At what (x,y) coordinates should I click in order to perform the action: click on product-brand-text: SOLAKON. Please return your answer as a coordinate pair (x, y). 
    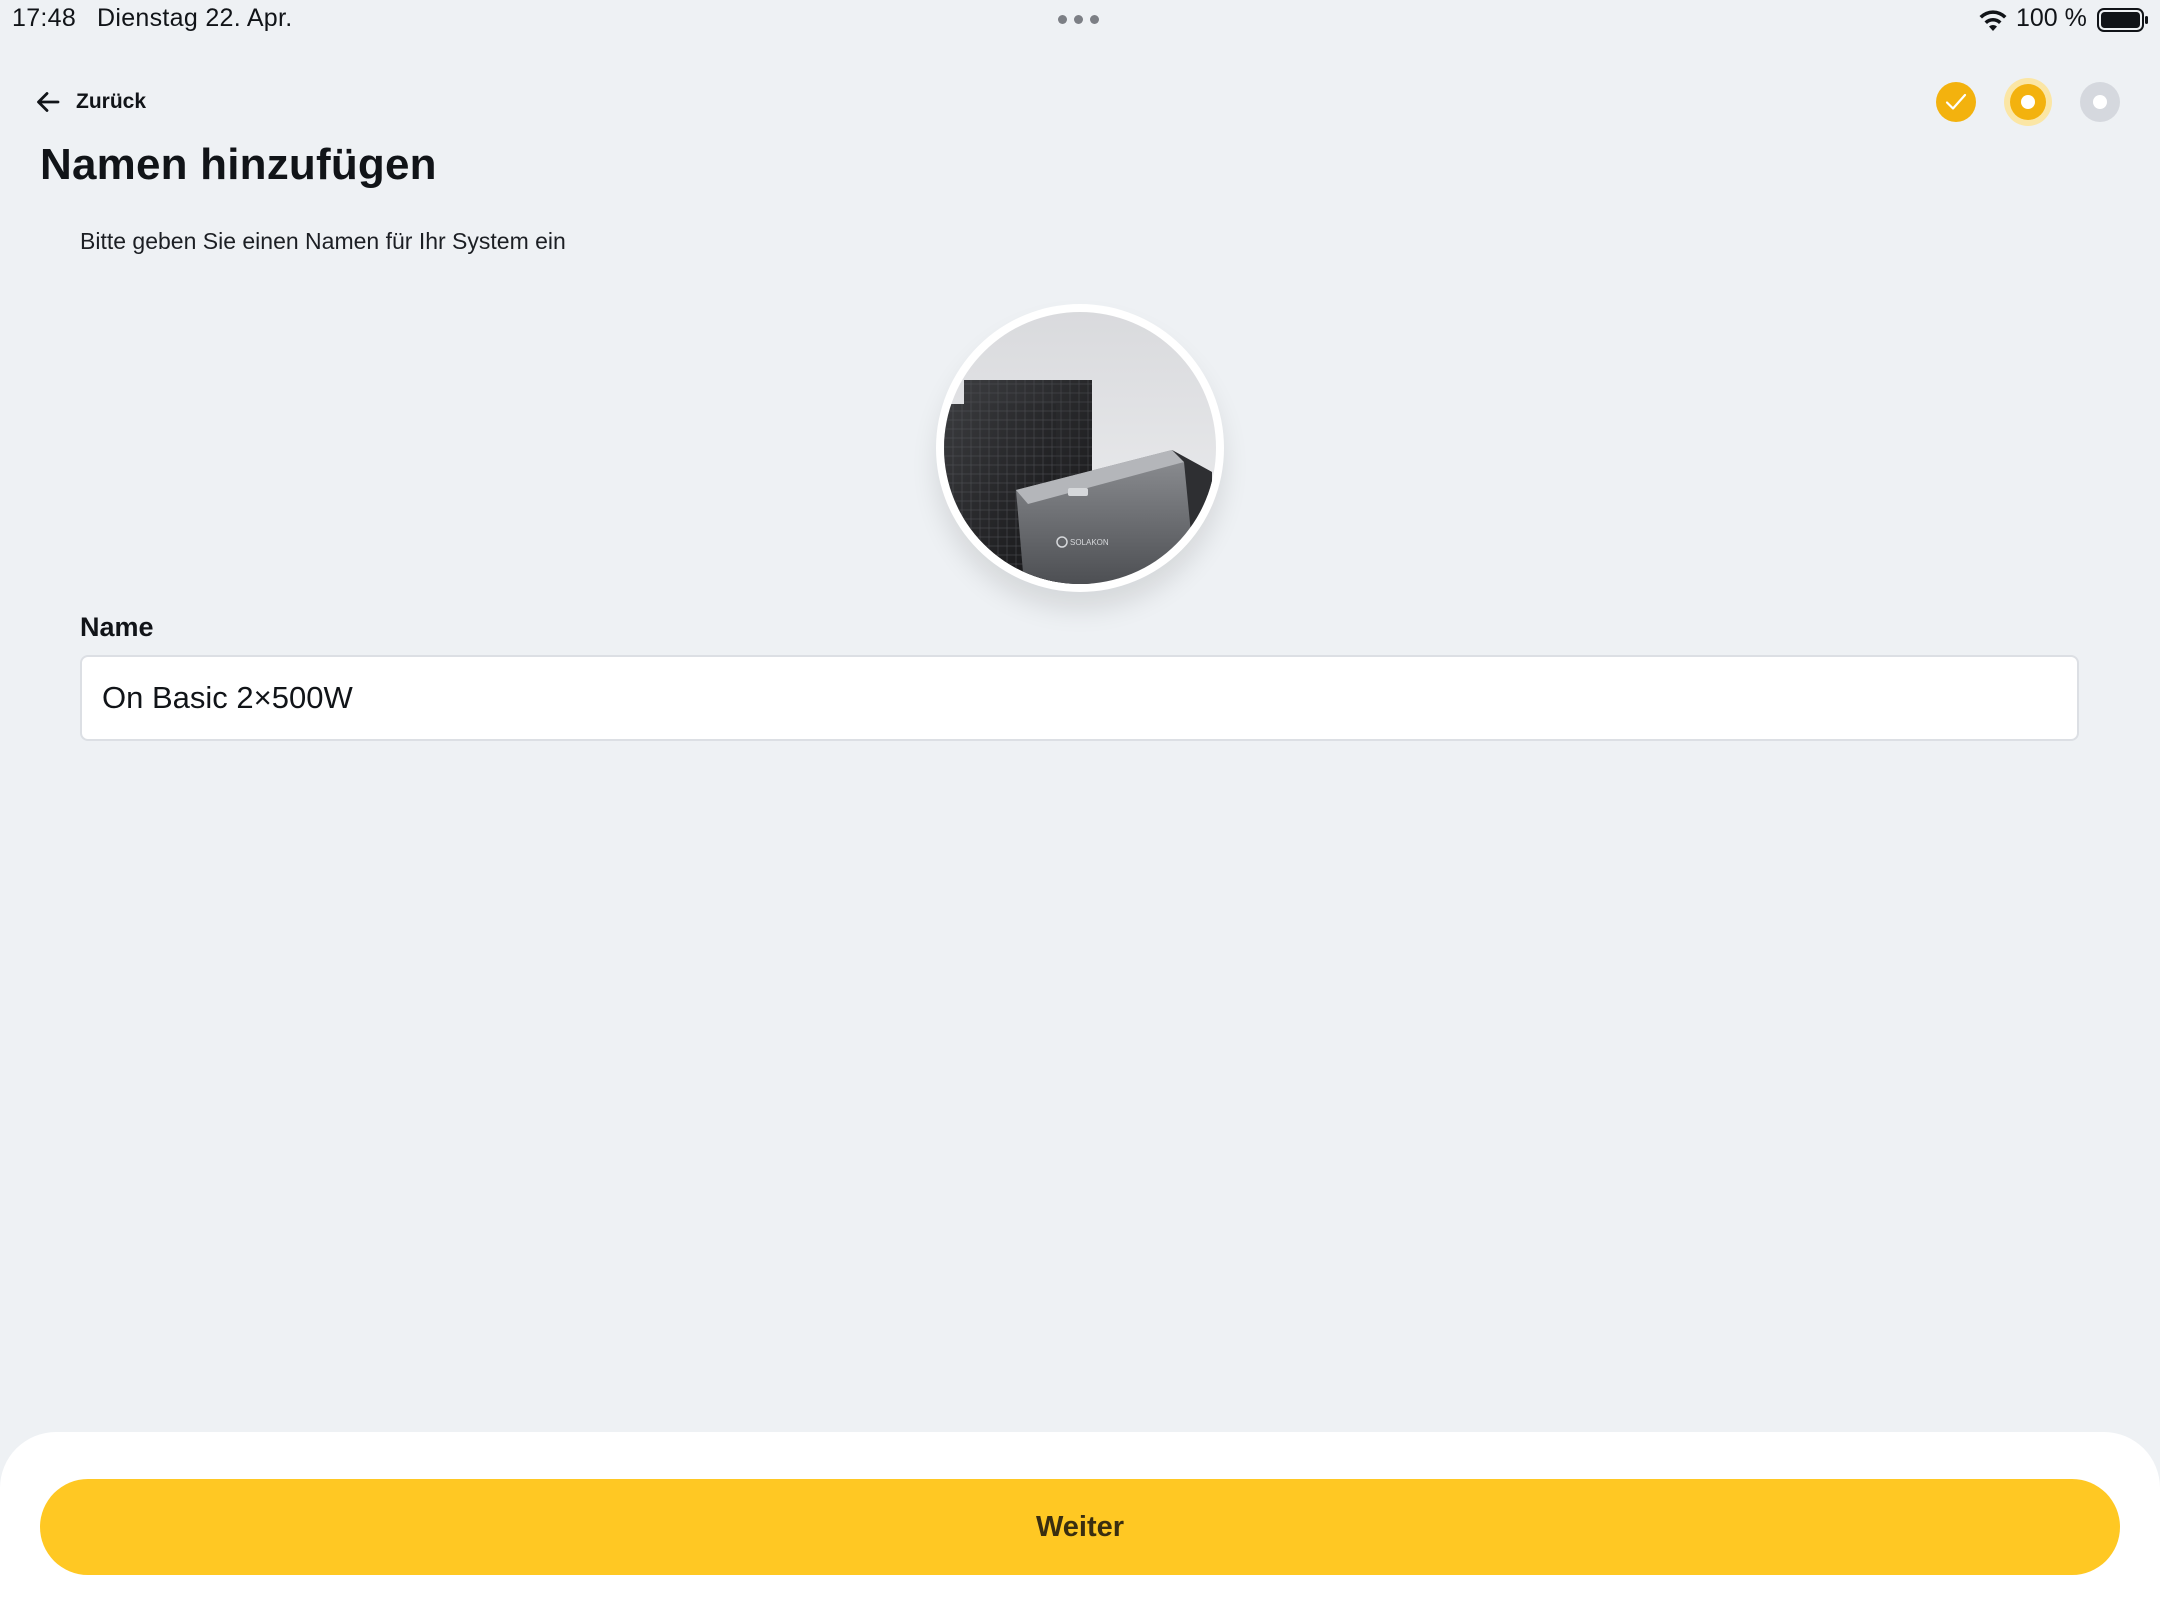
    Looking at the image, I should click on (1089, 542).